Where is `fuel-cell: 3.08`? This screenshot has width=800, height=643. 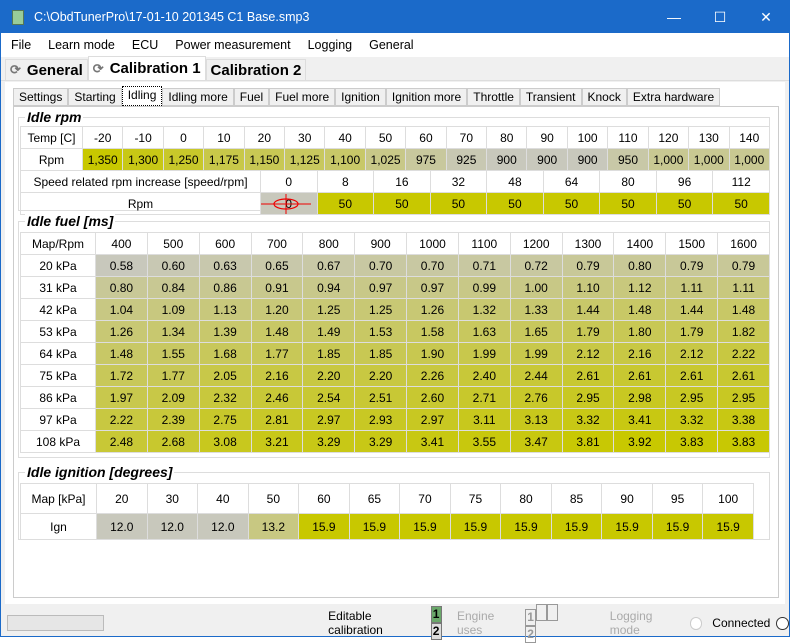 fuel-cell: 3.08 is located at coordinates (225, 441).